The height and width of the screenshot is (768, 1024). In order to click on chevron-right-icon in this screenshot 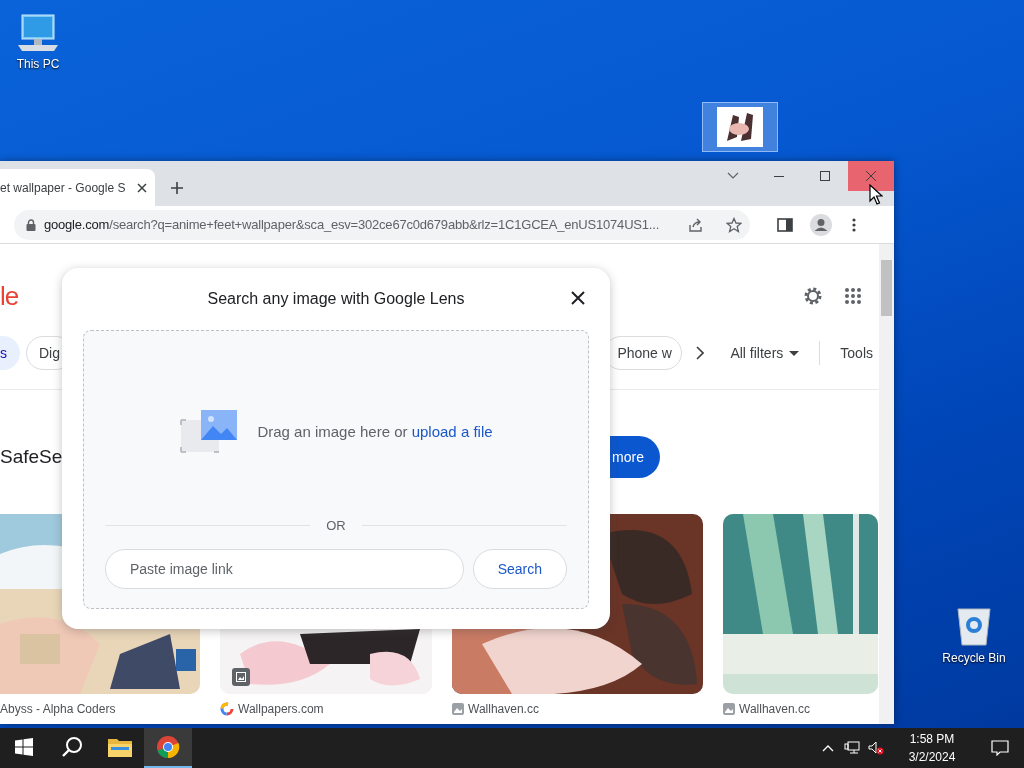, I will do `click(700, 353)`.